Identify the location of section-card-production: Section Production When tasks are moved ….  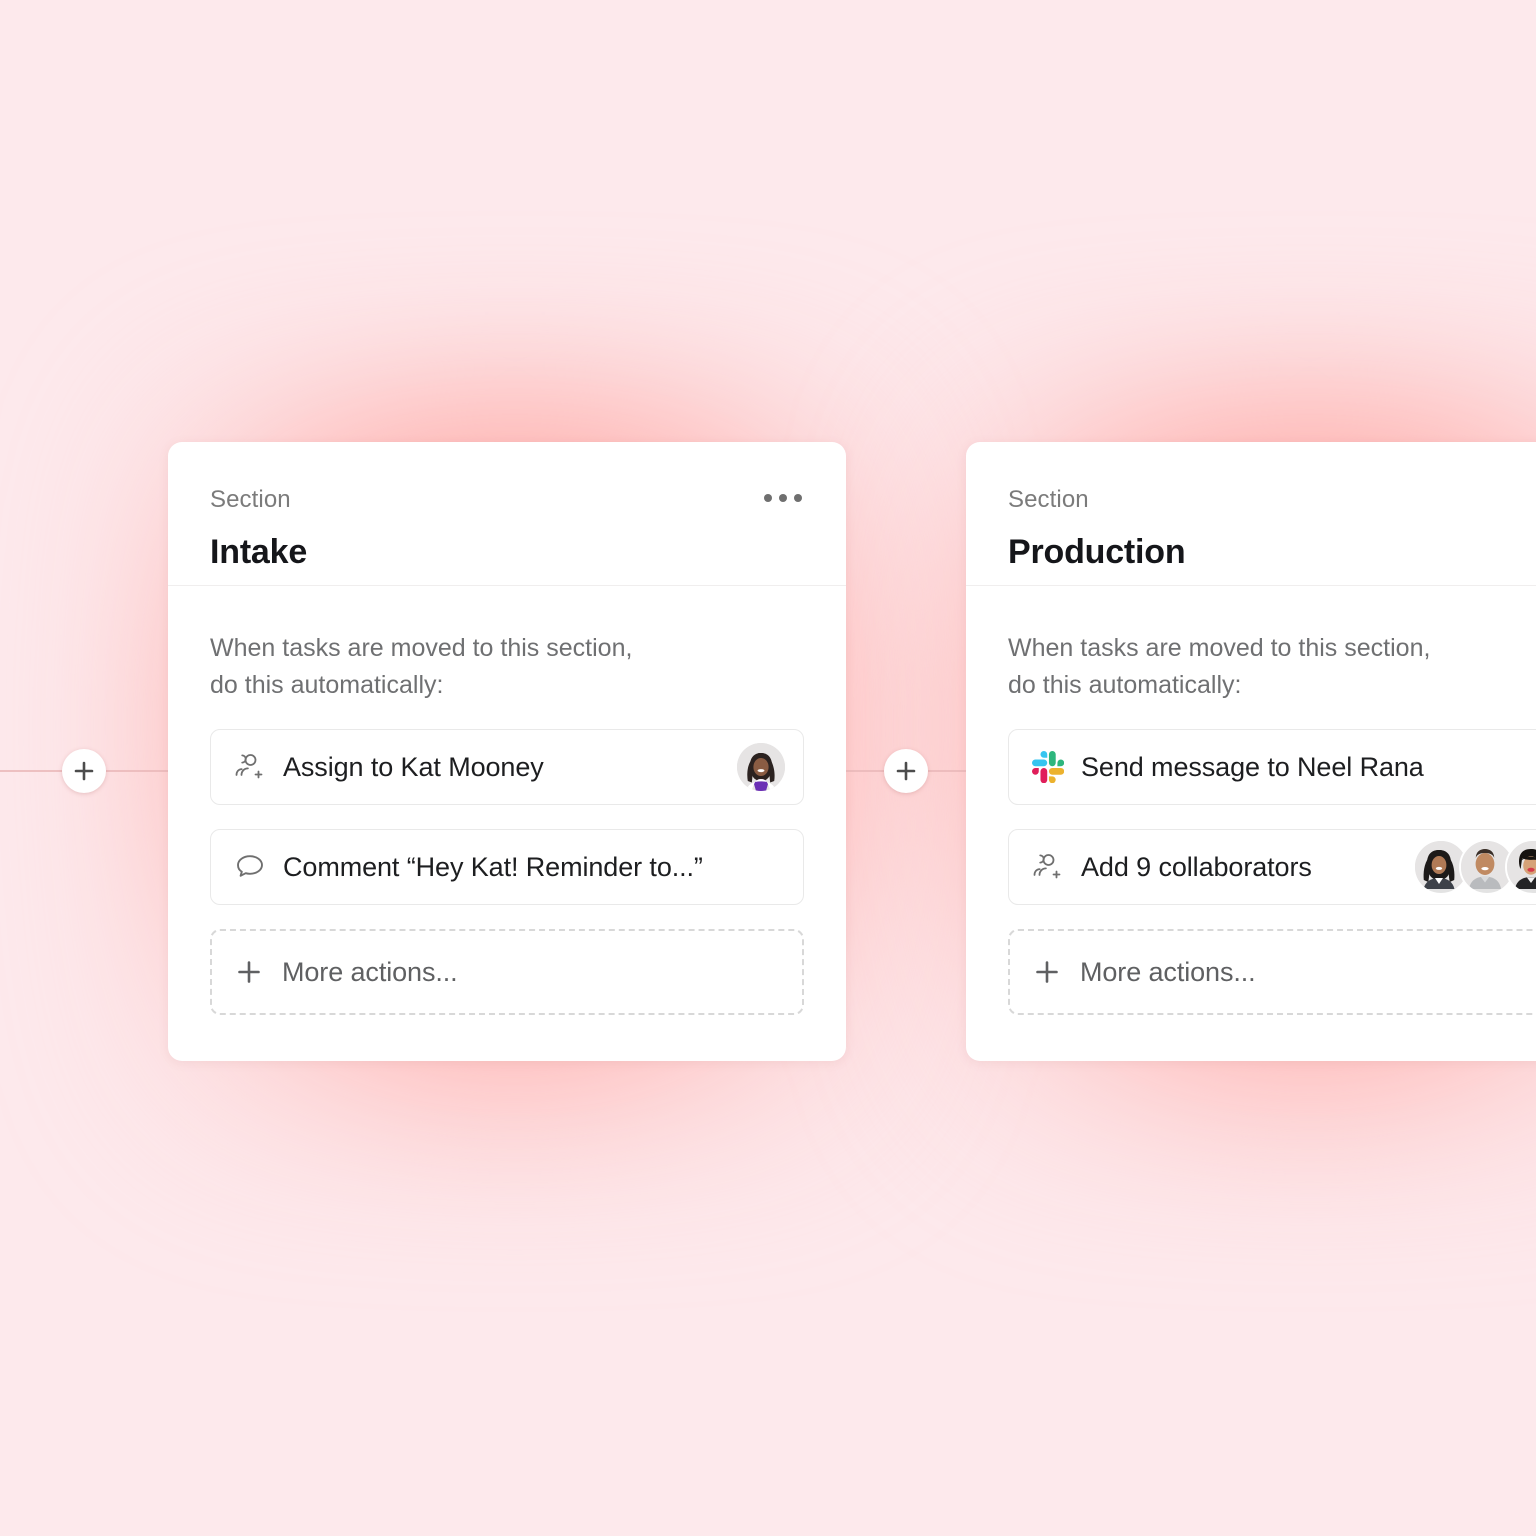
(1251, 751).